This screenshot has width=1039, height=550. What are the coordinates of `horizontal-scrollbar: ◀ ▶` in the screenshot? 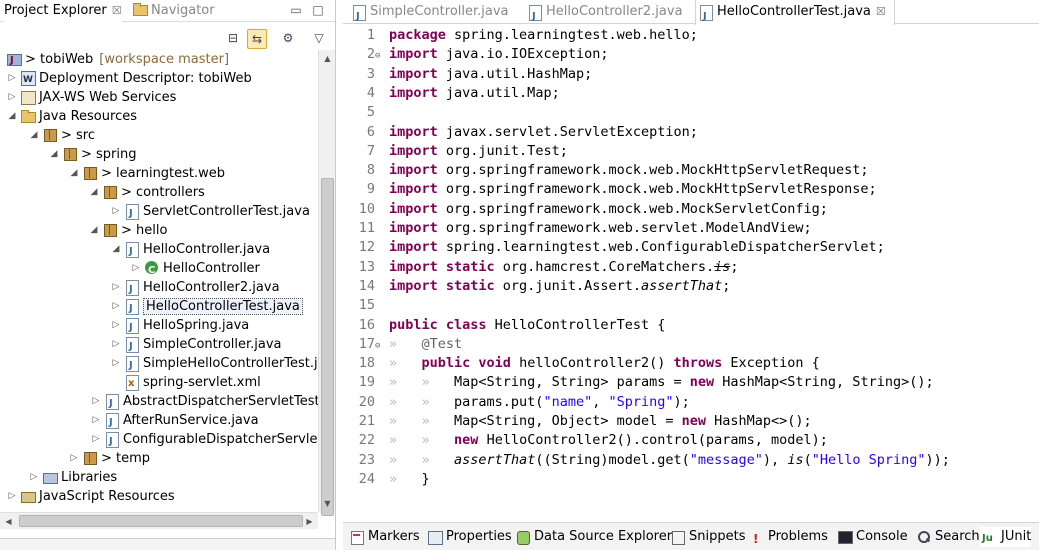 It's located at (159, 520).